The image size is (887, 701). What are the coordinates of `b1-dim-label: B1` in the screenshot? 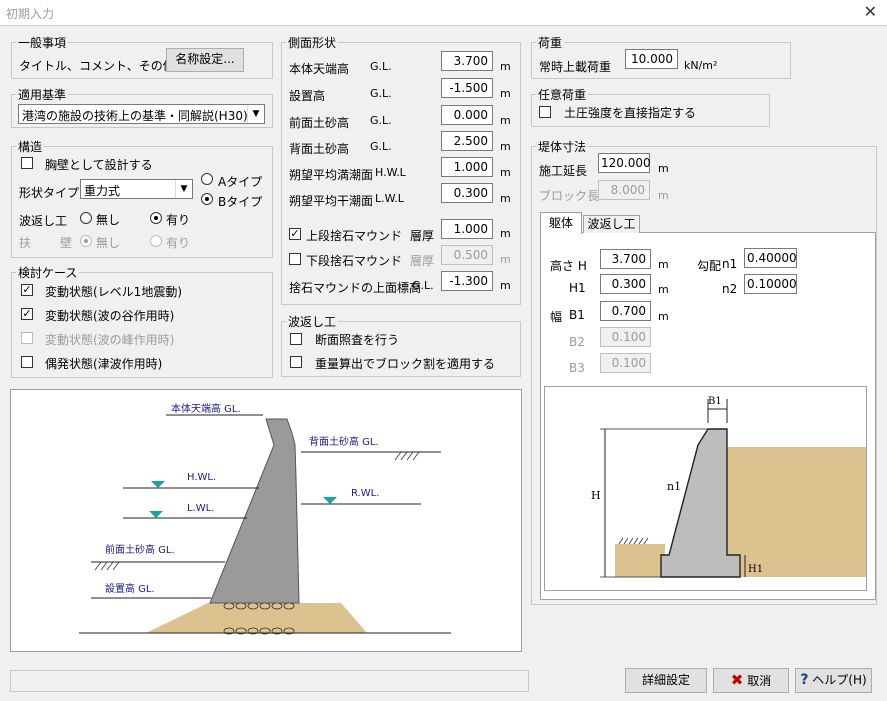 It's located at (715, 401).